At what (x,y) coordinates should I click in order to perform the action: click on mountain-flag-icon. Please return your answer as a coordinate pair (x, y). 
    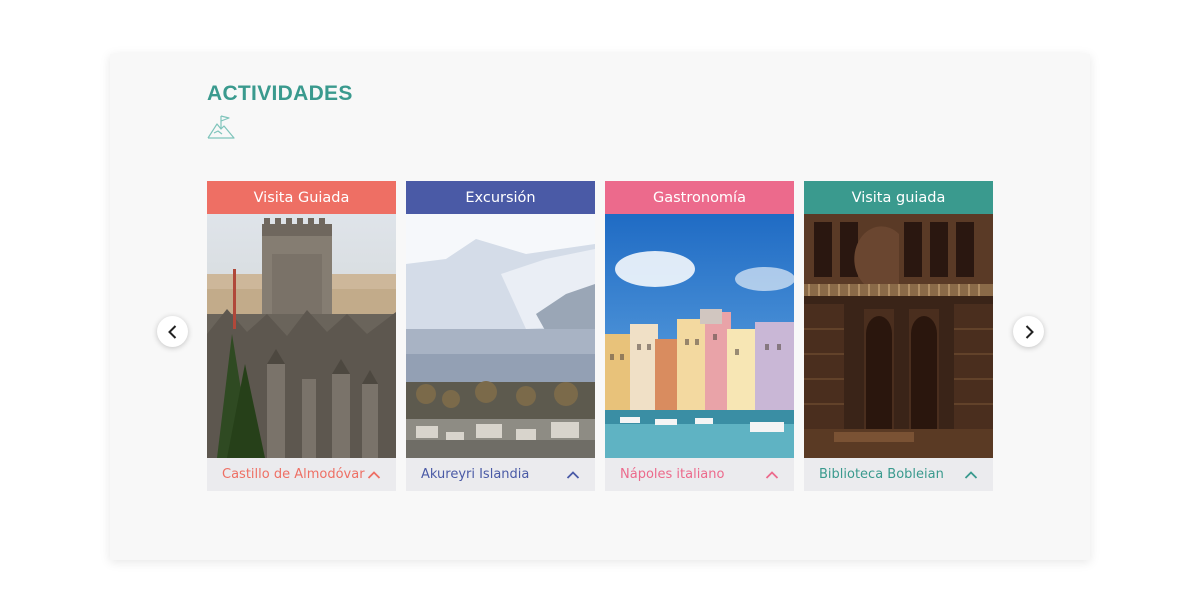
    Looking at the image, I should click on (221, 127).